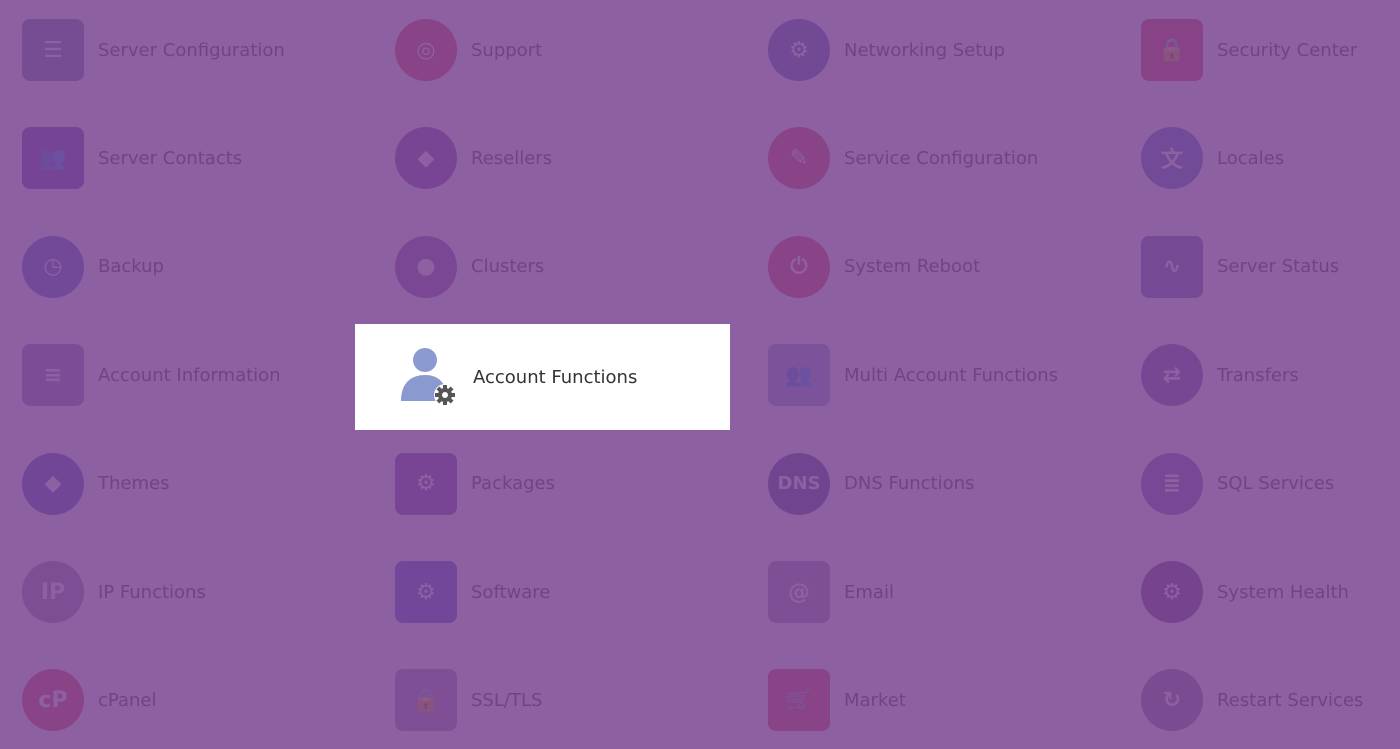 The height and width of the screenshot is (749, 1400). I want to click on account-functions-label: Account Functions, so click(555, 377).